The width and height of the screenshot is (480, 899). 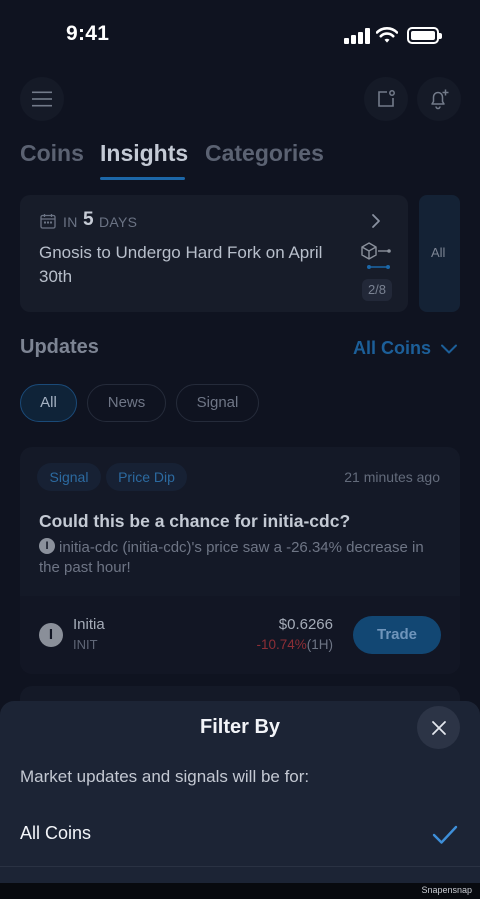 I want to click on status-bar: 9:41, so click(x=240, y=35).